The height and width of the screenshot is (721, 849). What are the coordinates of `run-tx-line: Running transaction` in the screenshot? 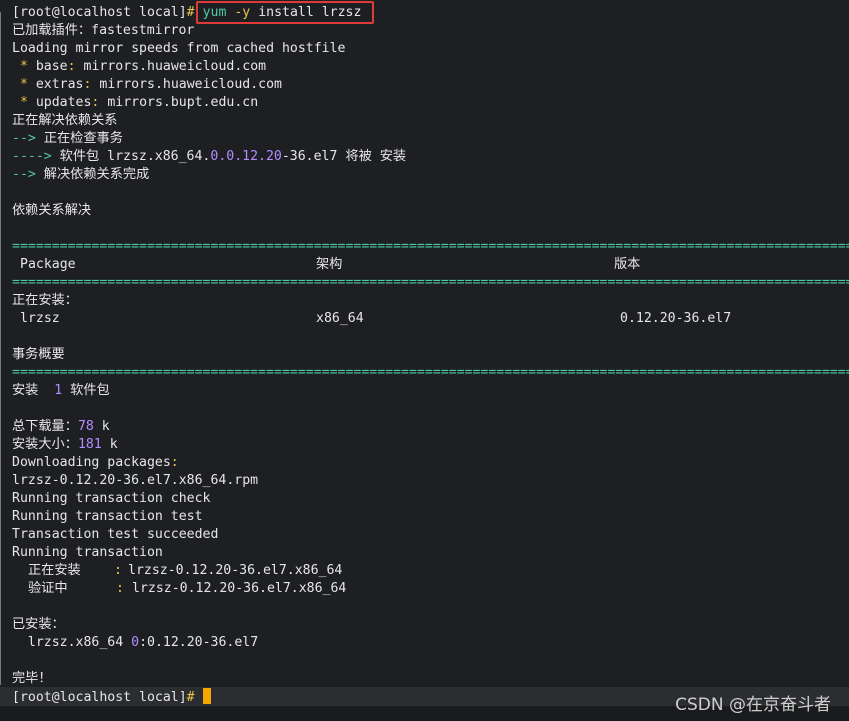 It's located at (87, 552).